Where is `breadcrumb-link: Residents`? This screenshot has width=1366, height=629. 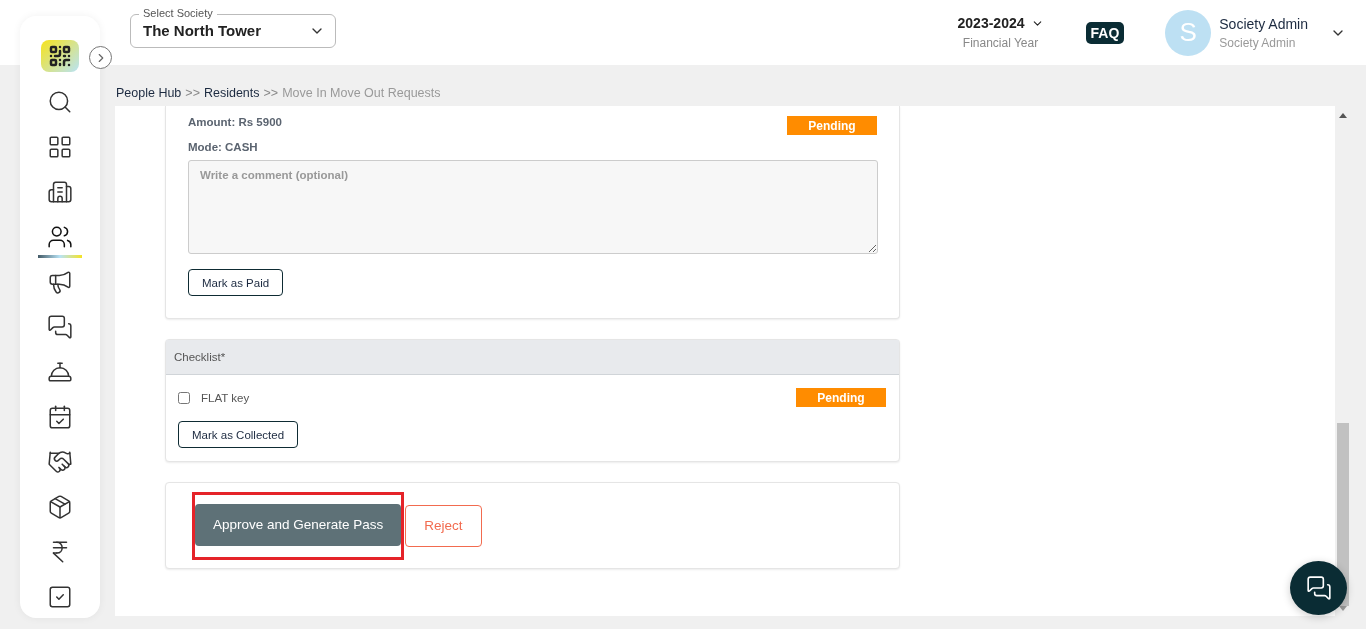 breadcrumb-link: Residents is located at coordinates (231, 93).